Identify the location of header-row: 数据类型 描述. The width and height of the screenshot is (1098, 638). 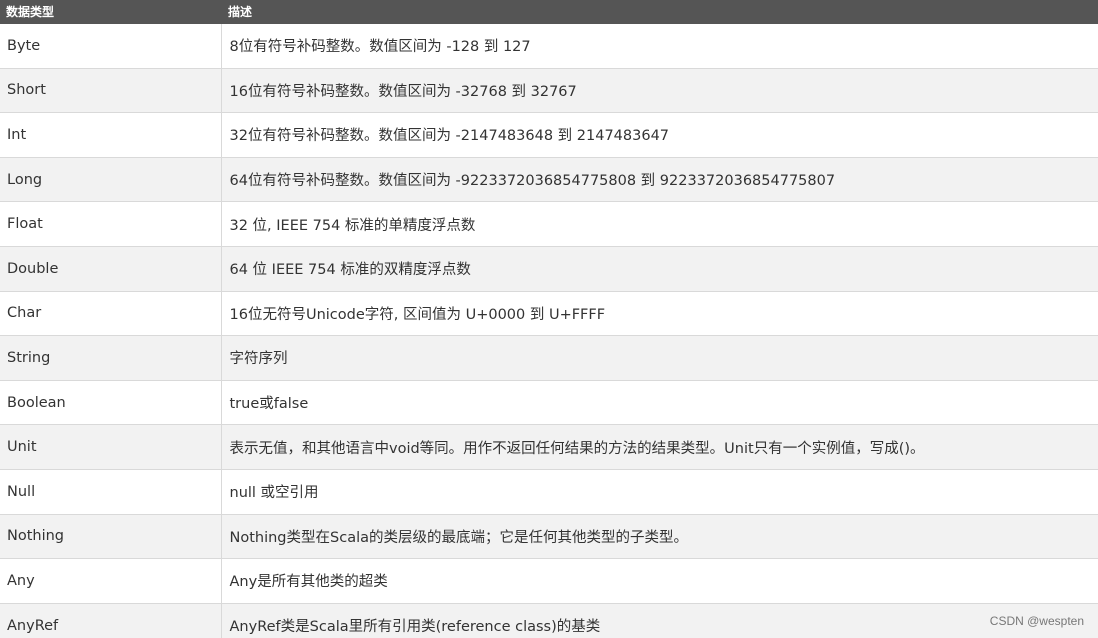
(549, 12).